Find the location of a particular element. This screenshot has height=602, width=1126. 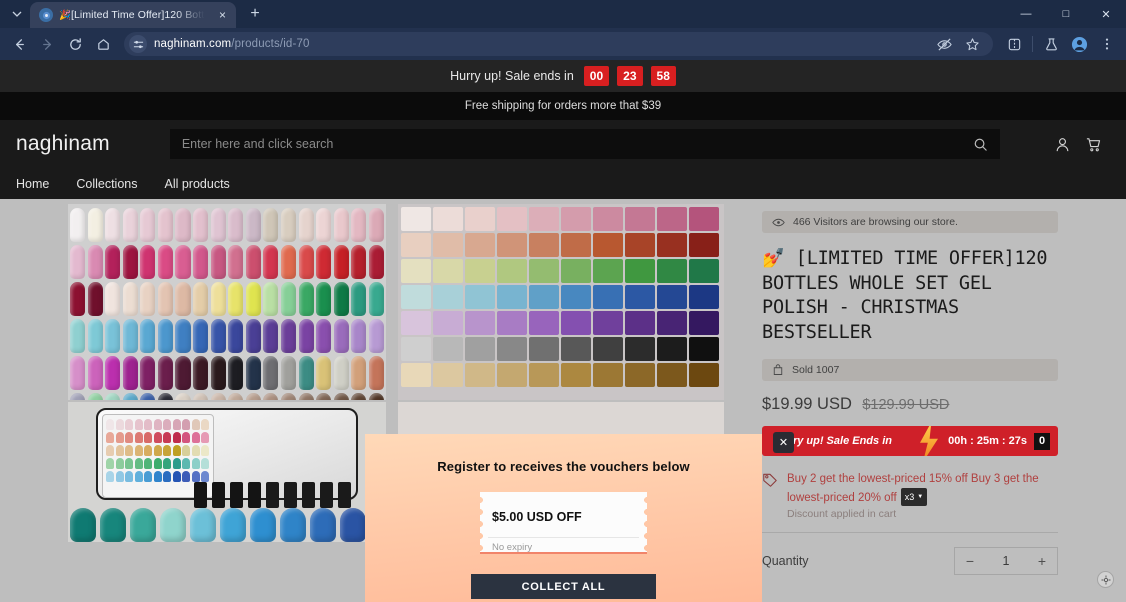

countdown-boxes: 00 23 58 is located at coordinates (629, 76).